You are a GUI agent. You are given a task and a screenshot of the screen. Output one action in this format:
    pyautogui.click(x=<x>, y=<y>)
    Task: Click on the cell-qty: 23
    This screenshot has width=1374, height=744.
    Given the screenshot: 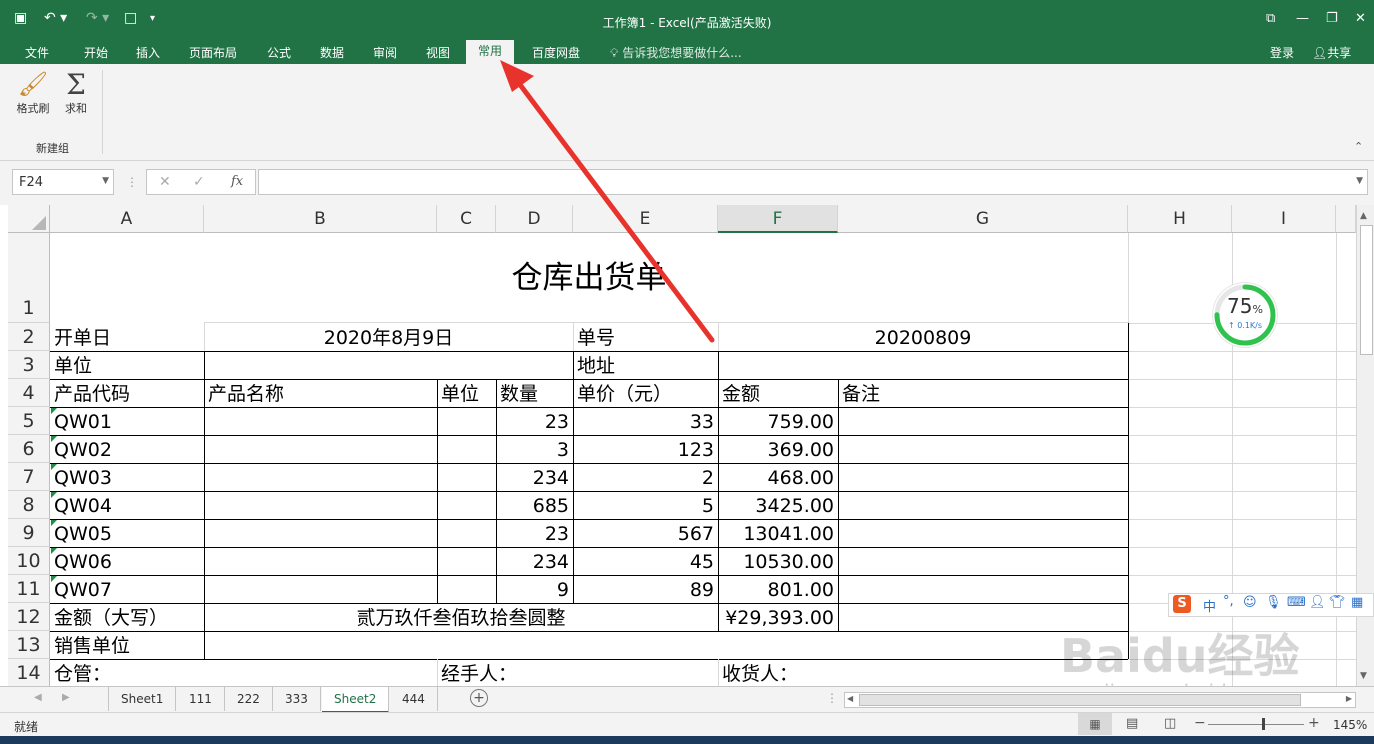 What is the action you would take?
    pyautogui.click(x=532, y=534)
    